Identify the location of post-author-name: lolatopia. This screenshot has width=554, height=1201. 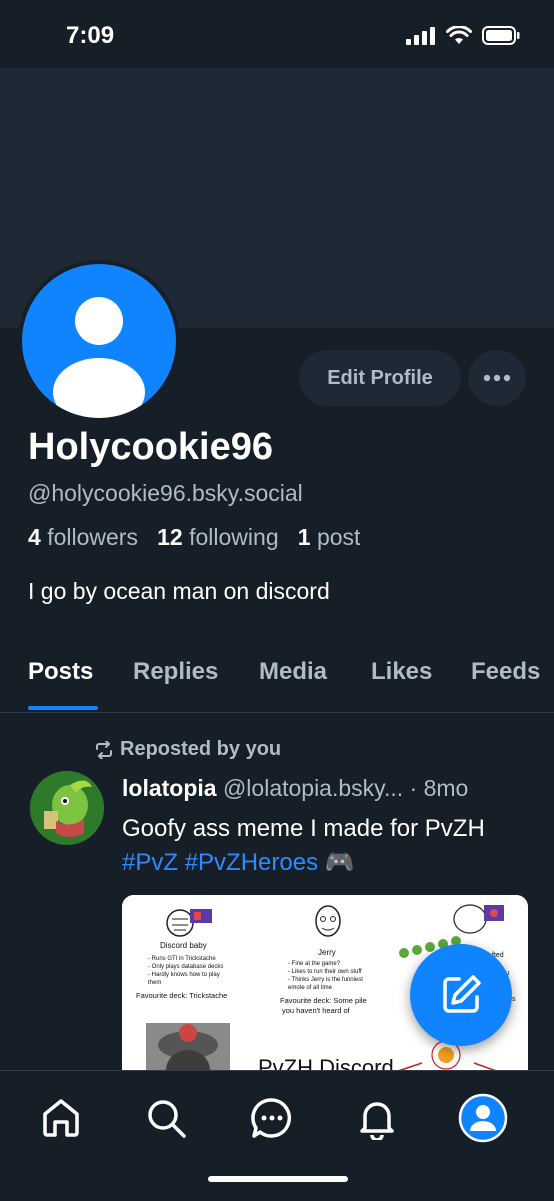
(169, 788).